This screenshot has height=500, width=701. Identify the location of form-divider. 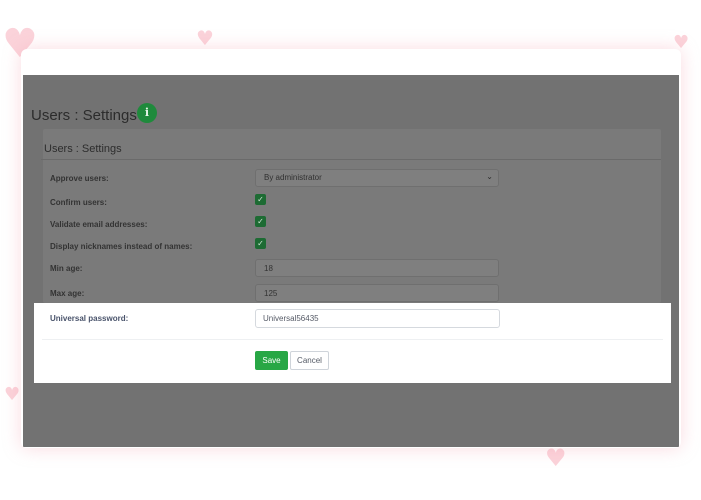
(352, 339).